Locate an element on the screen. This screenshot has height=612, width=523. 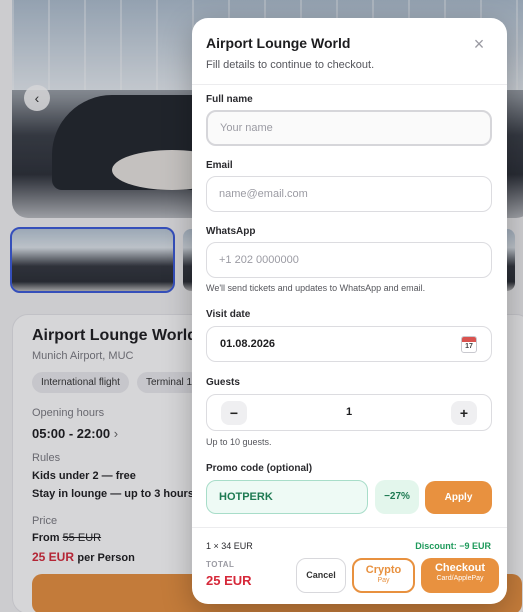
modal-subtitle: Fill details to continue to checkout. is located at coordinates (290, 65).